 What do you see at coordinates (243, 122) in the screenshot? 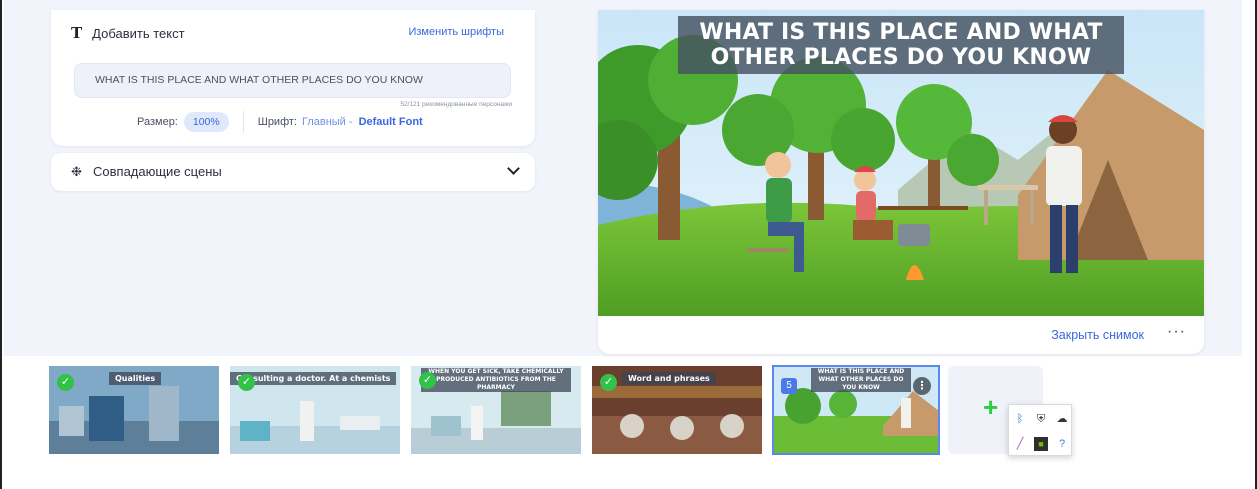
I see `divider` at bounding box center [243, 122].